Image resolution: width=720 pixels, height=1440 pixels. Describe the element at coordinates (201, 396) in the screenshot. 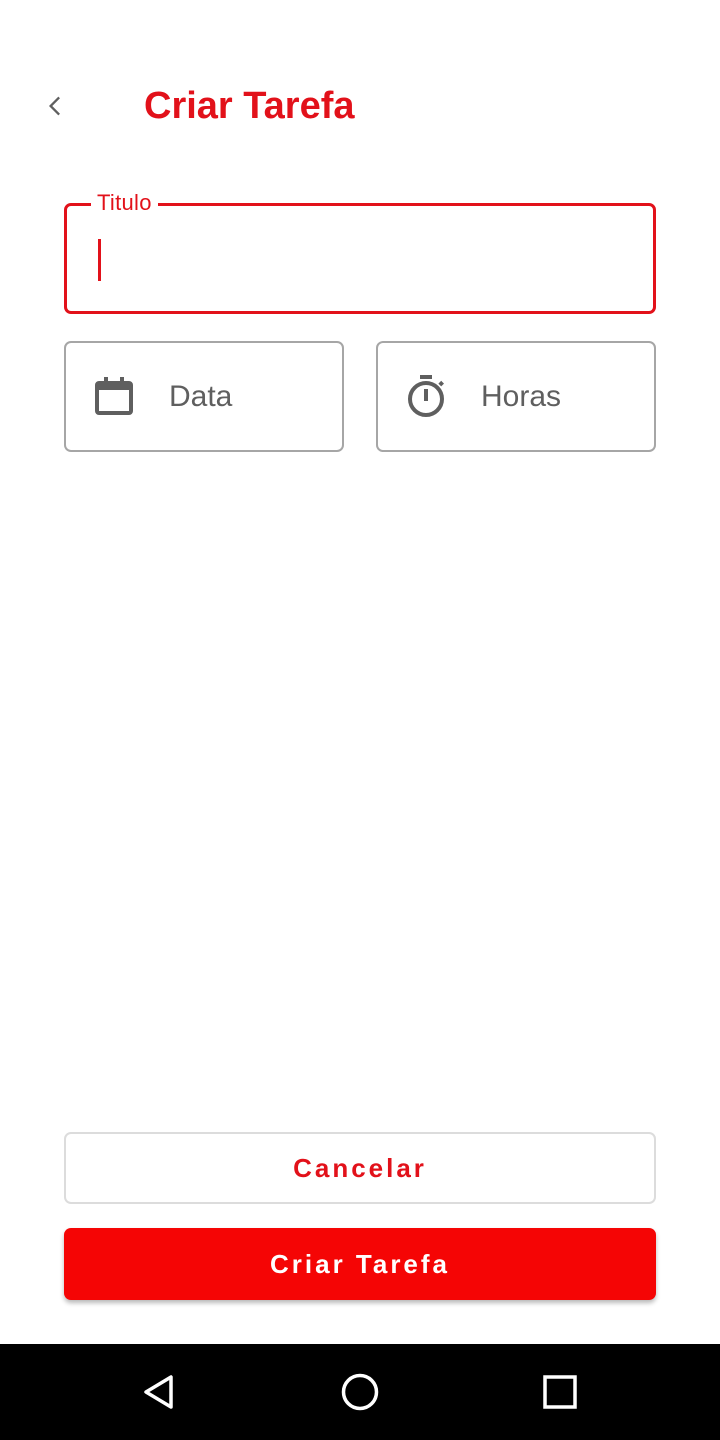

I see `date-picker-label: Data` at that location.